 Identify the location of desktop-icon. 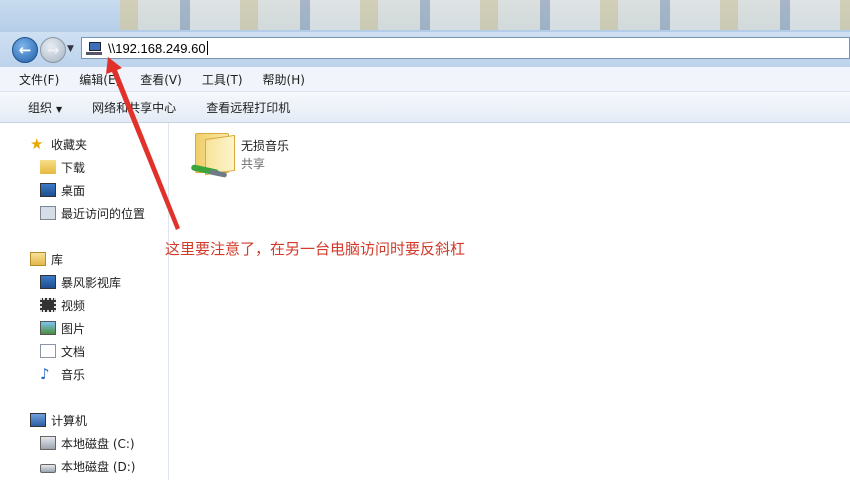
(48, 190).